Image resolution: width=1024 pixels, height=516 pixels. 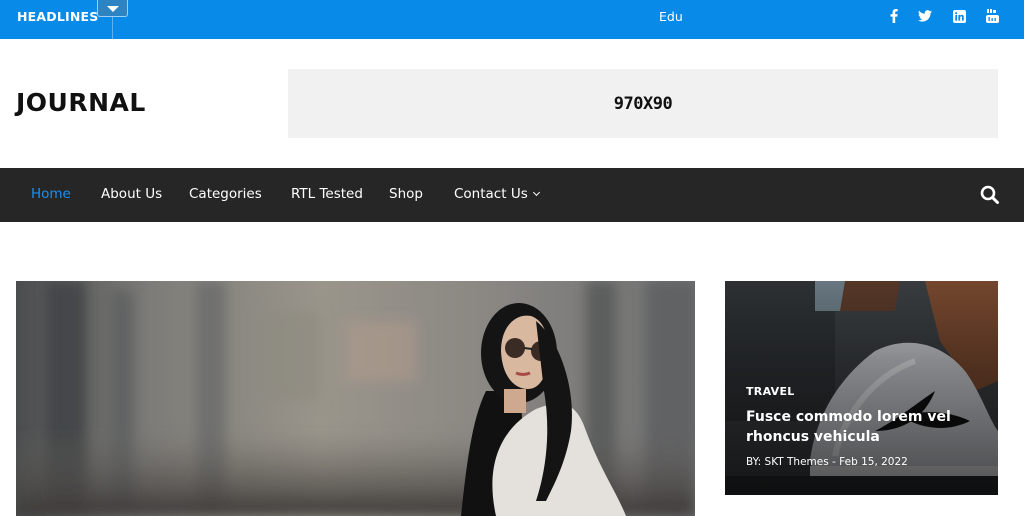 What do you see at coordinates (671, 16) in the screenshot?
I see `headline-ticker-text: Edu` at bounding box center [671, 16].